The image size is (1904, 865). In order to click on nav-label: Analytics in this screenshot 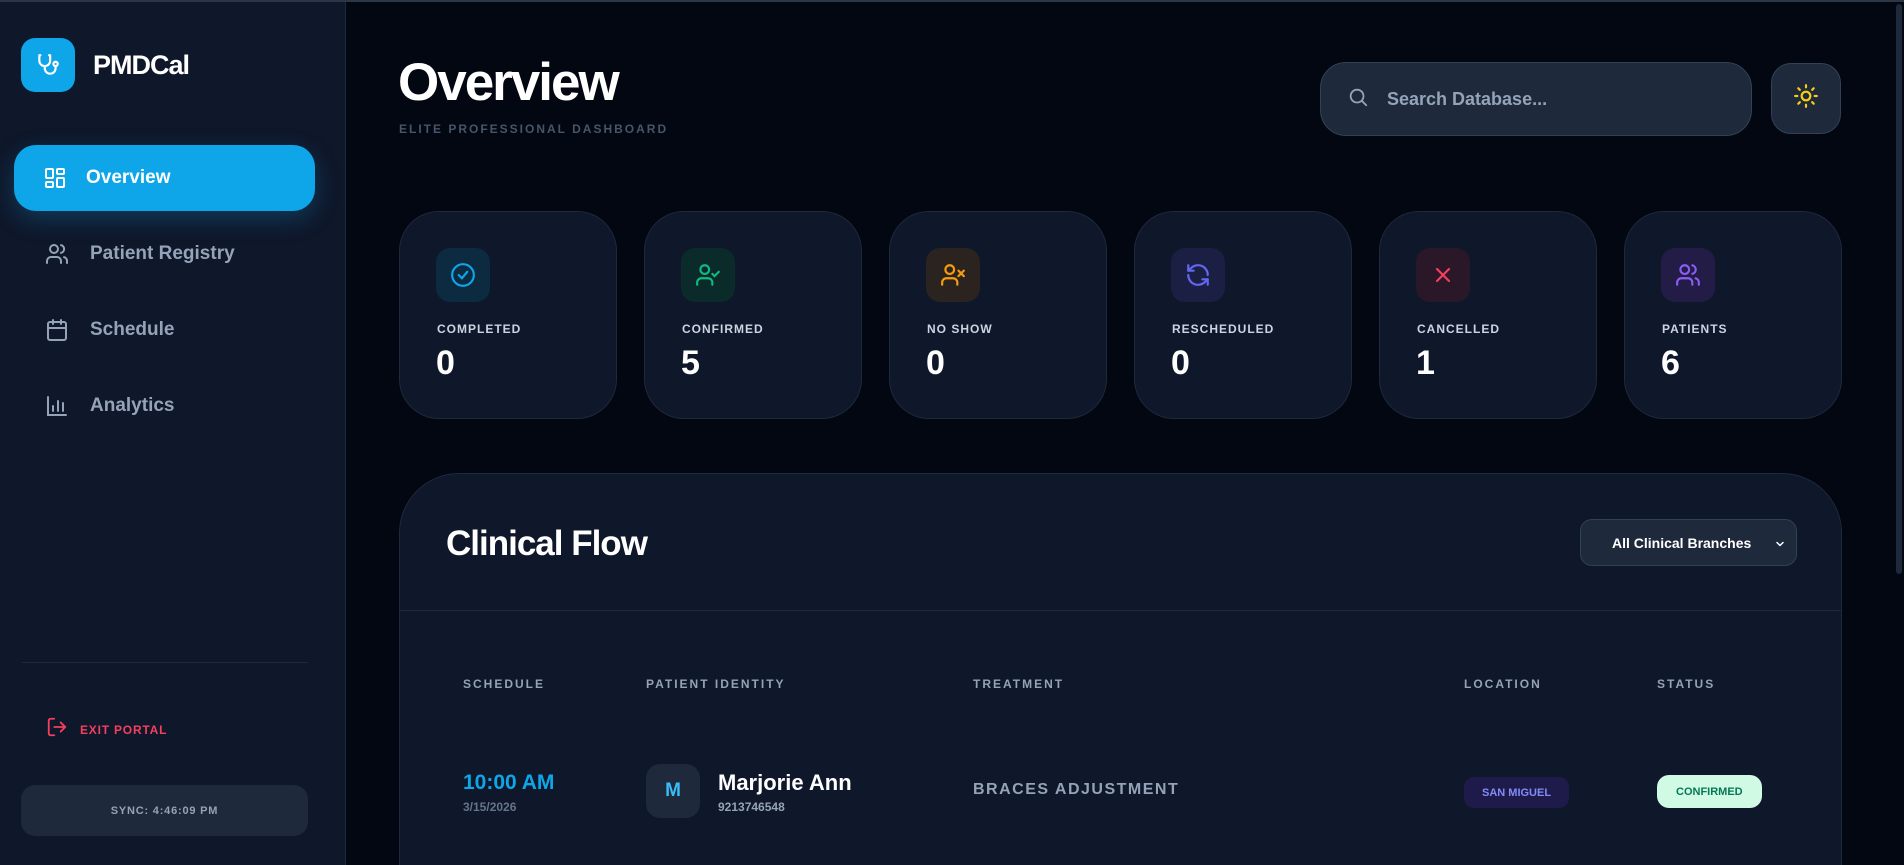, I will do `click(132, 405)`.